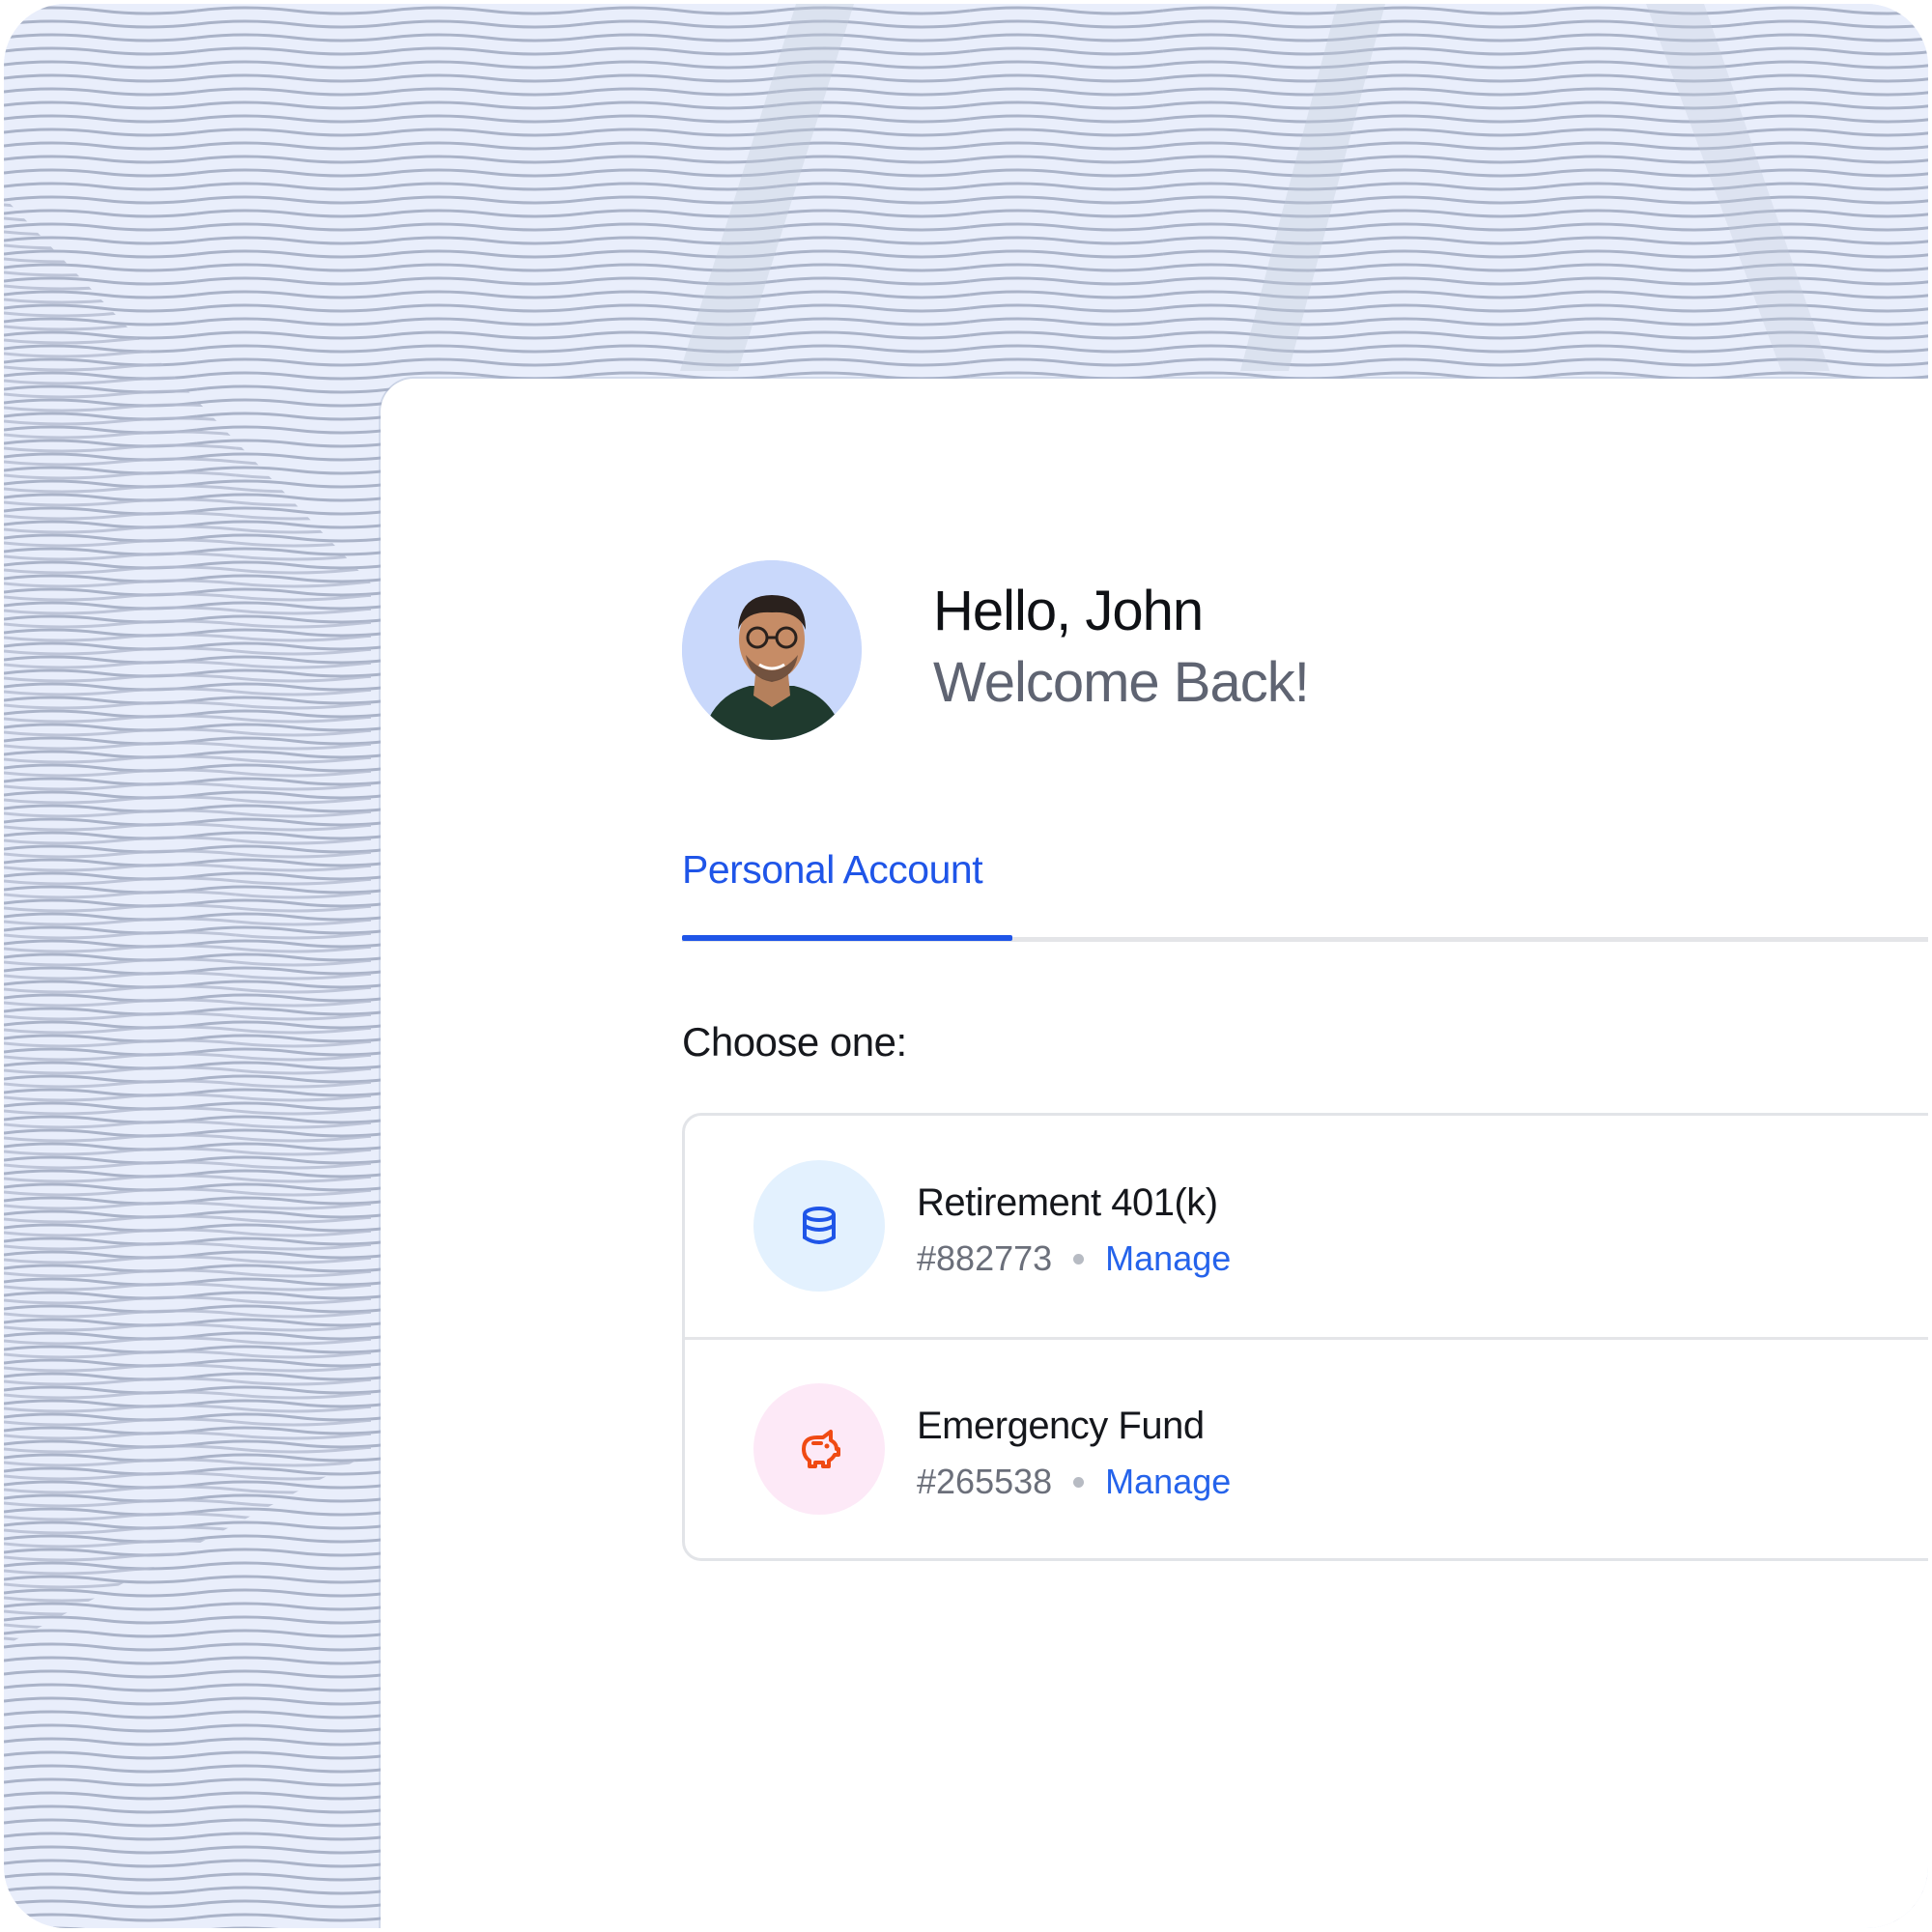 The image size is (1932, 1932). I want to click on account-number: #265538, so click(985, 1481).